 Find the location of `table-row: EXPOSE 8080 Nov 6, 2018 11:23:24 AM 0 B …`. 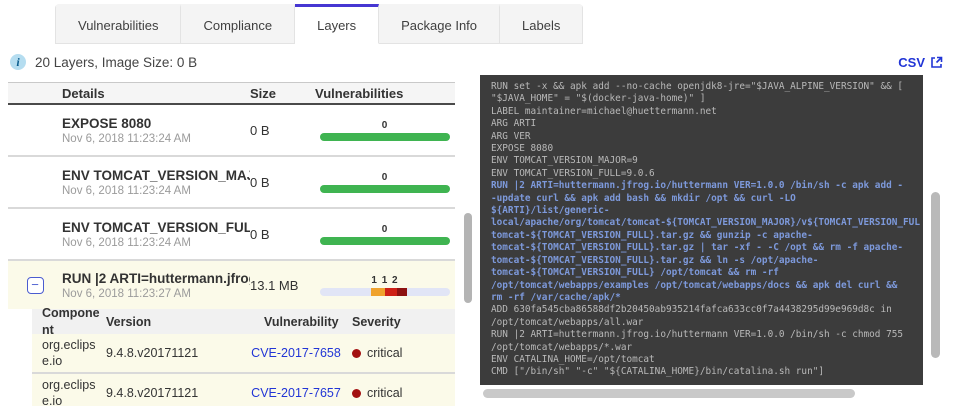

table-row: EXPOSE 8080 Nov 6, 2018 11:23:24 AM 0 B … is located at coordinates (231, 131).